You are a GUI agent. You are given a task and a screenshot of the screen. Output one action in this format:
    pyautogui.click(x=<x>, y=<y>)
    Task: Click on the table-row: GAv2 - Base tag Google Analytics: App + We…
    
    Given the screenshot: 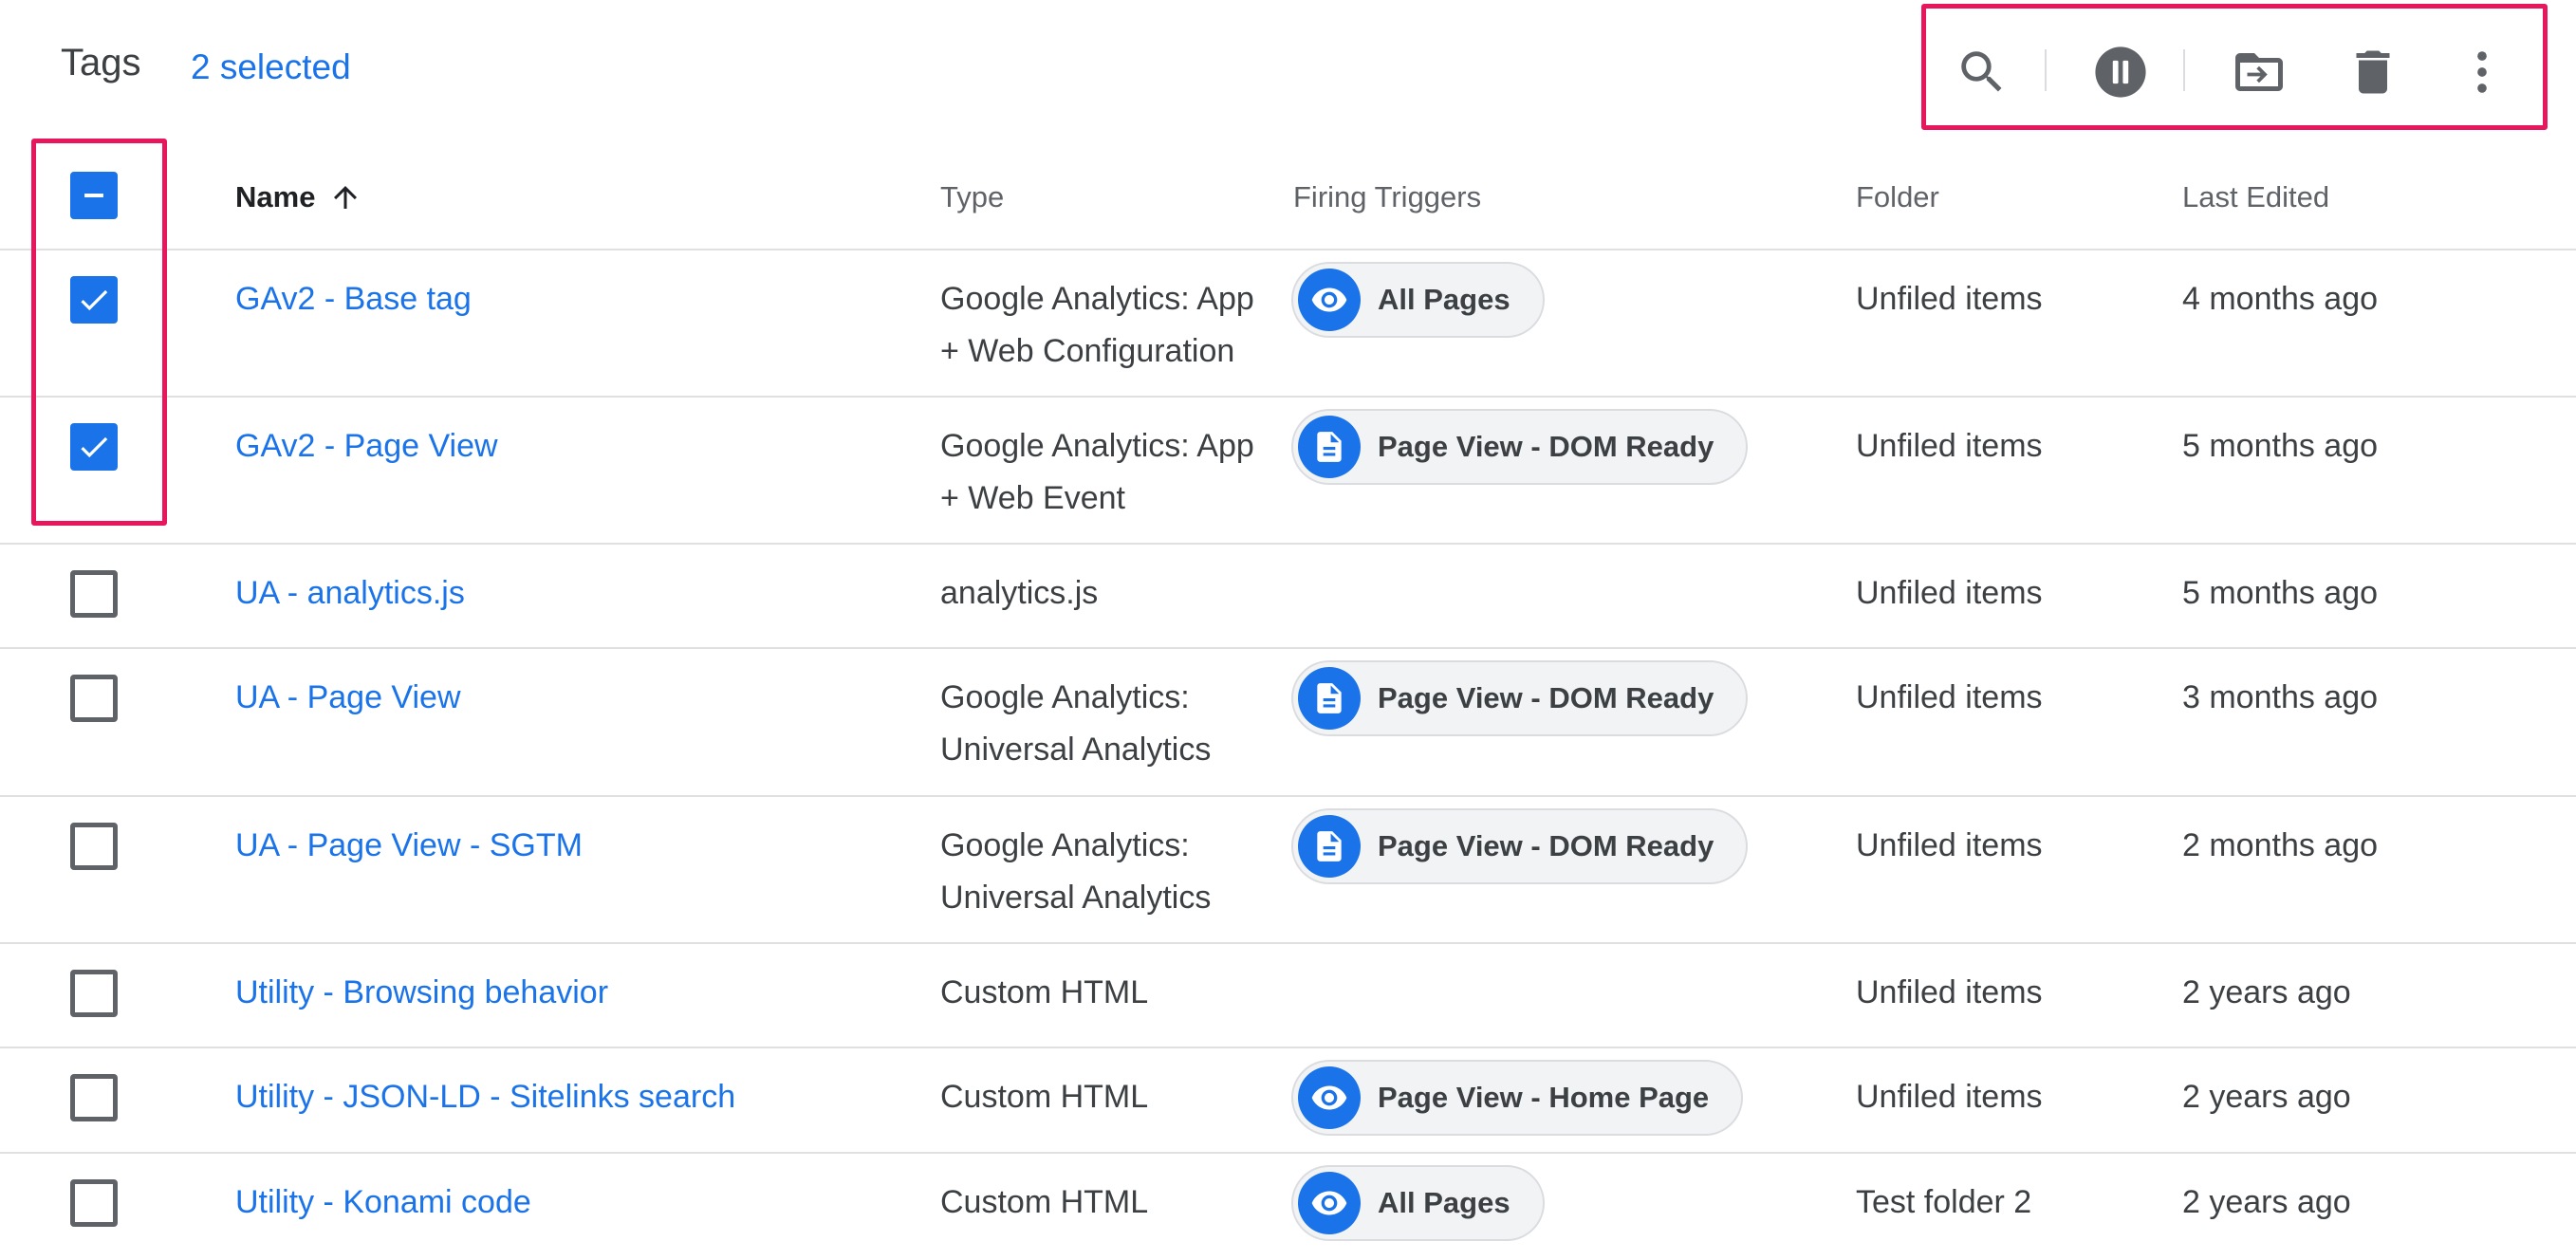 What is the action you would take?
    pyautogui.click(x=1288, y=323)
    